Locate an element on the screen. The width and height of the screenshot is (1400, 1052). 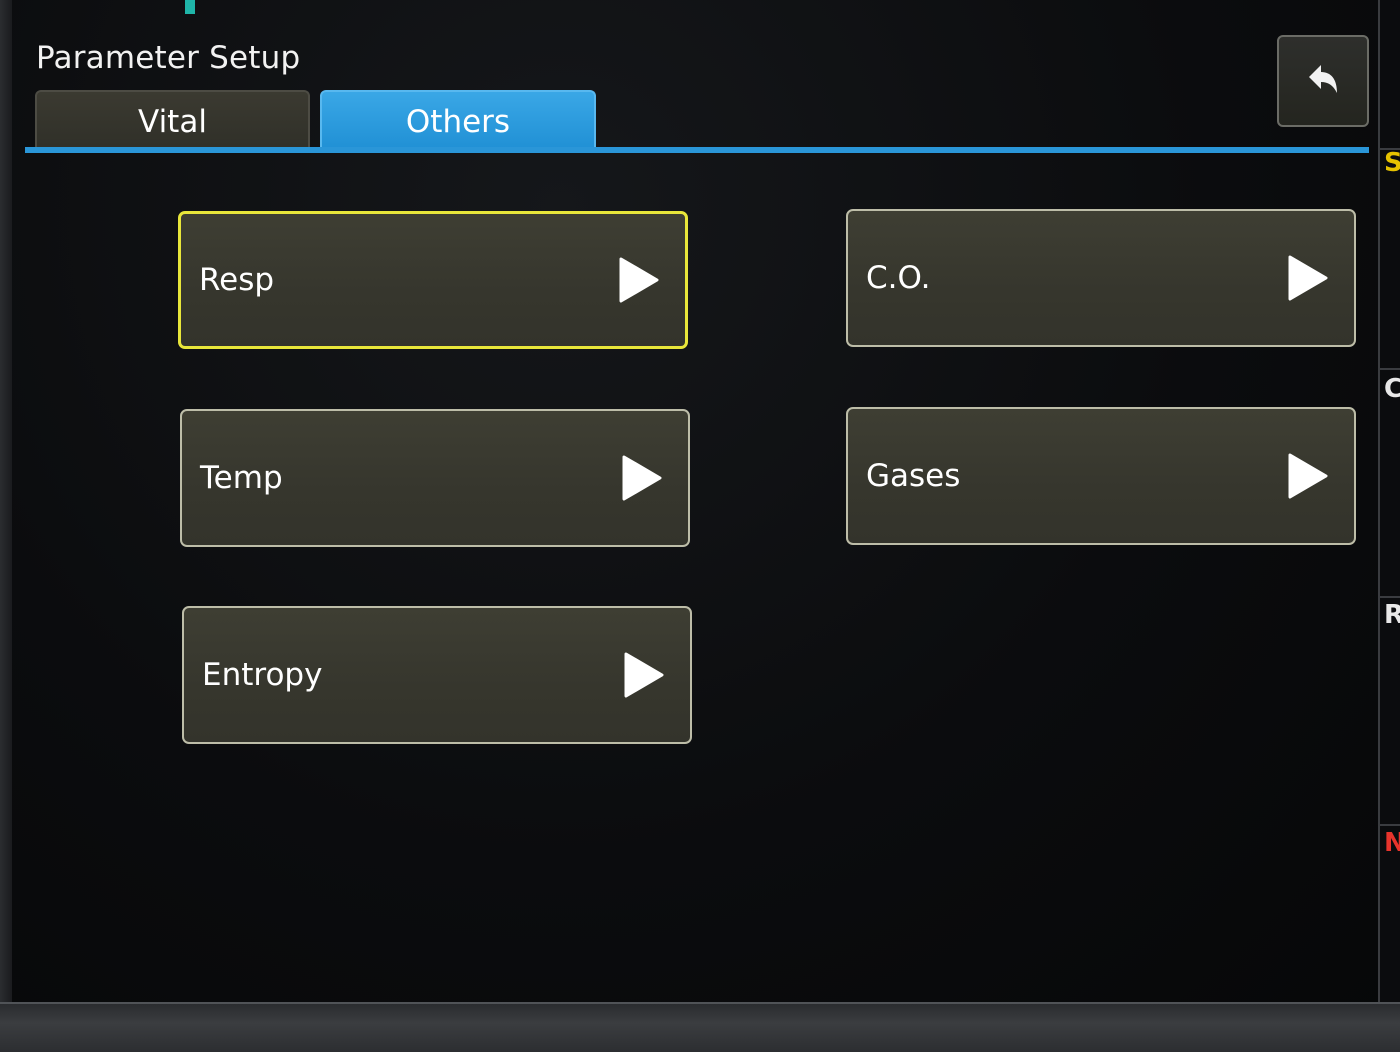
monitor-bezel-bottom is located at coordinates (700, 1027).